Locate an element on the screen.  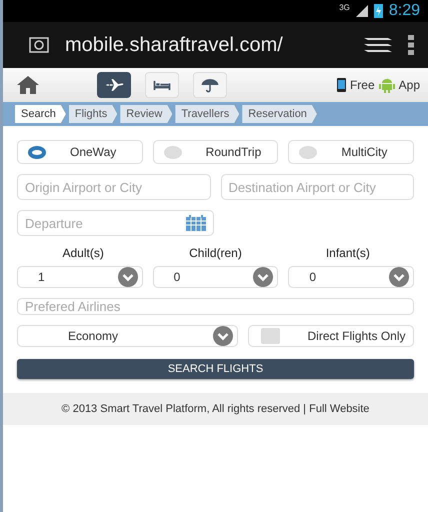
direct-checkbox is located at coordinates (270, 336).